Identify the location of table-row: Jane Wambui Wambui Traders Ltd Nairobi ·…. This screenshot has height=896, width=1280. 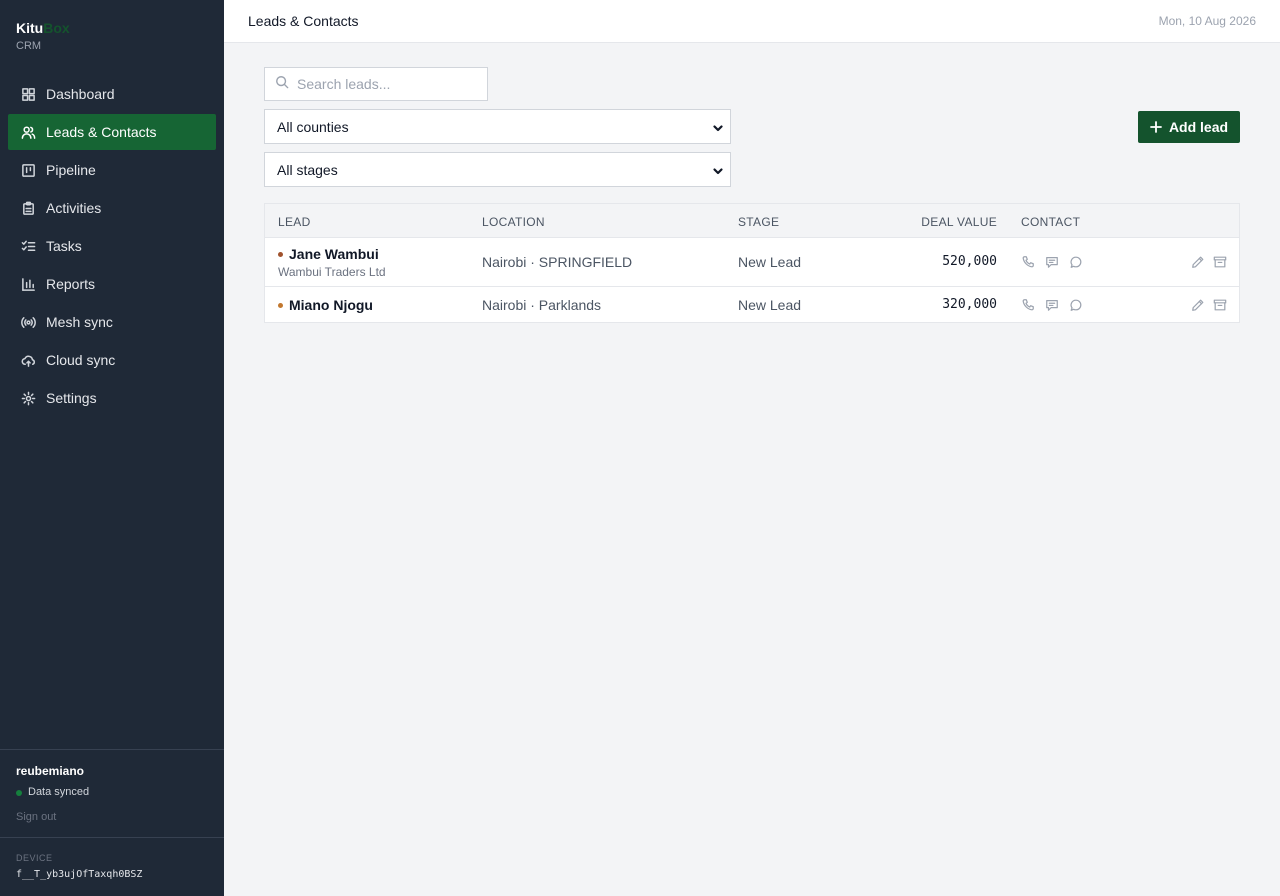
(752, 262).